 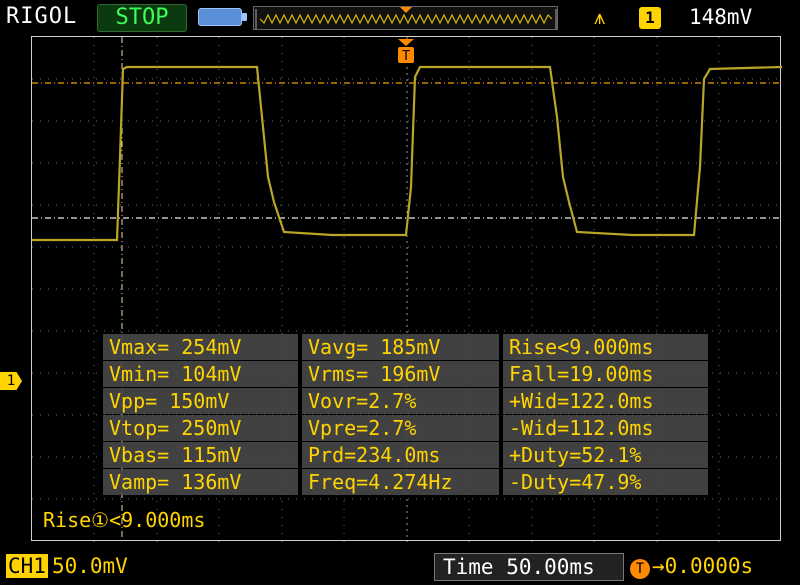 I want to click on measurement-row: Vmin= 104mV Vrms= 196mV Fall=19.00ms, so click(x=408, y=374).